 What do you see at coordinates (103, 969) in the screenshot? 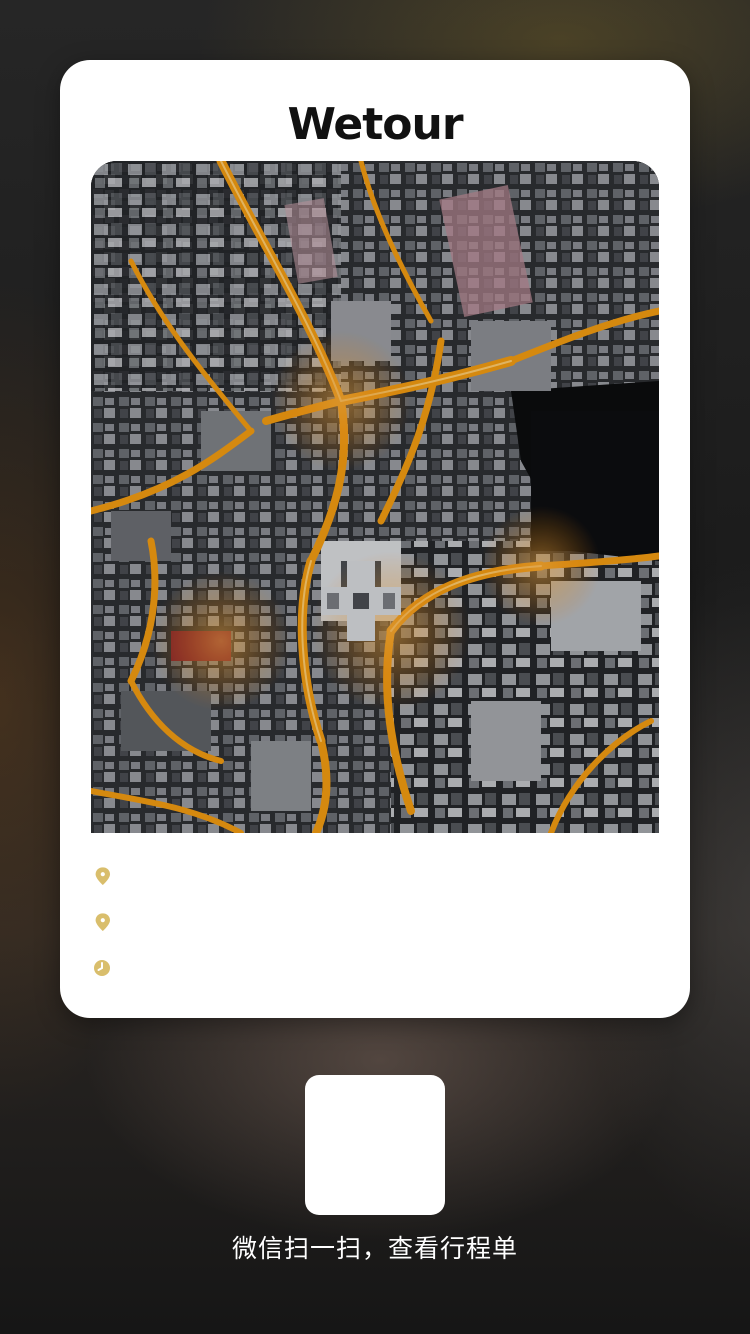
I see `clock-icon` at bounding box center [103, 969].